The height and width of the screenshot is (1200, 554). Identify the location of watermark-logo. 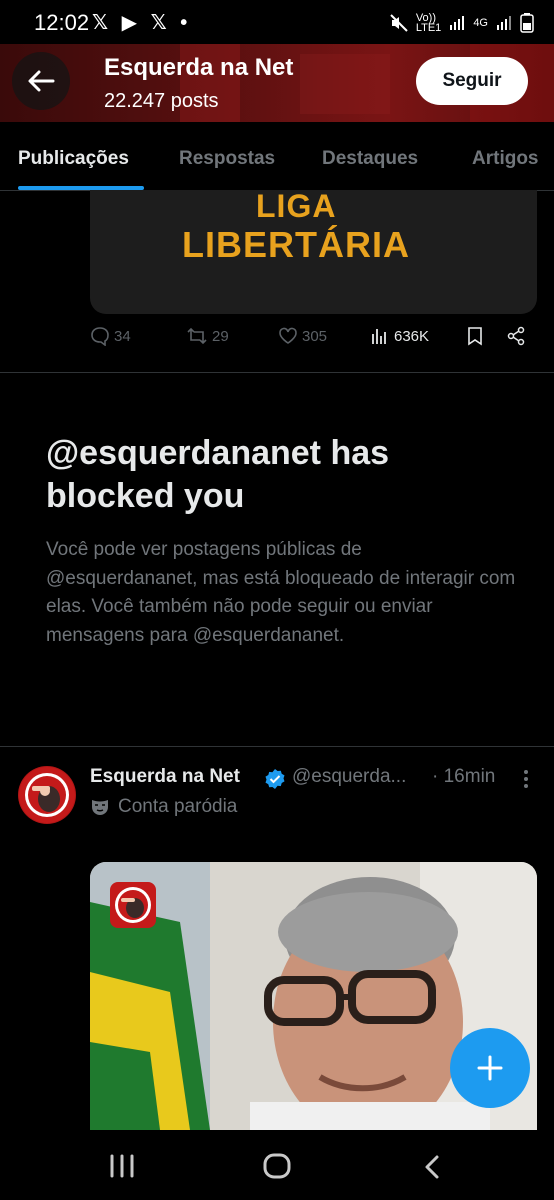
(133, 905).